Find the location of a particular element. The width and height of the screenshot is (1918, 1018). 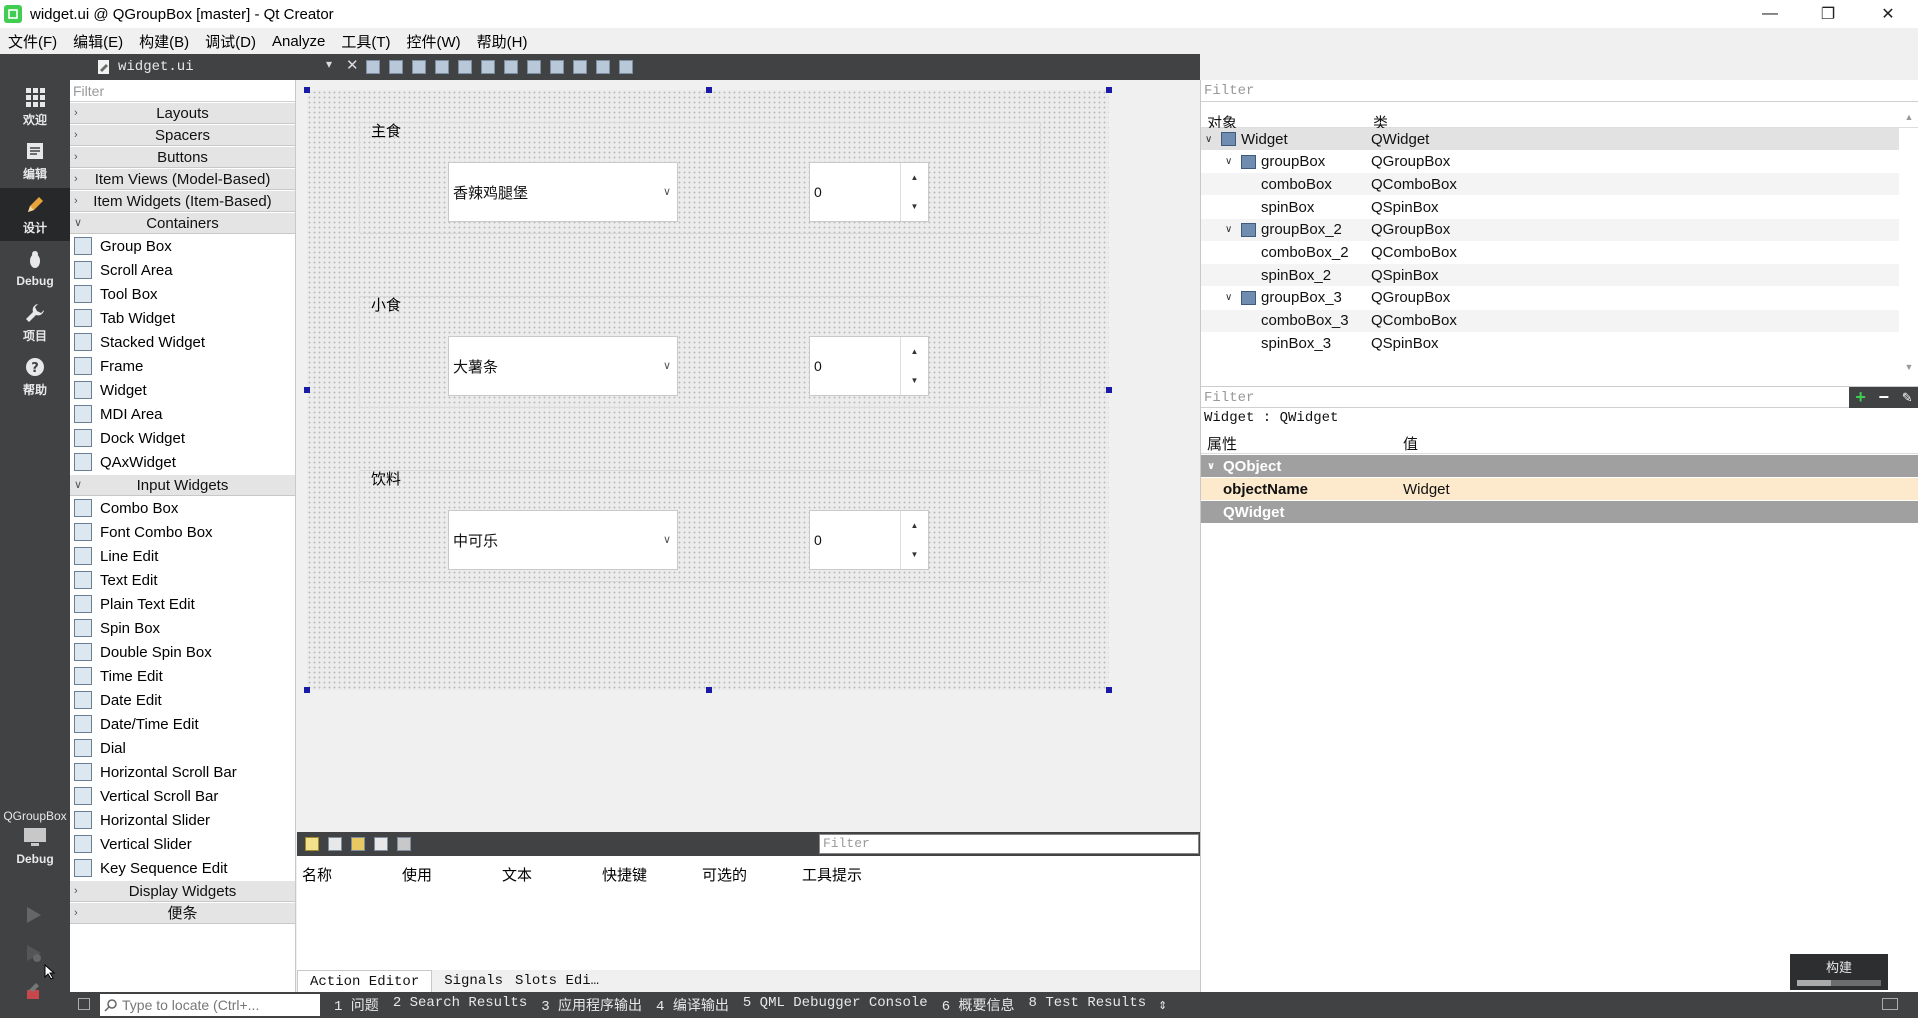

resize-handle-tl is located at coordinates (307, 90).